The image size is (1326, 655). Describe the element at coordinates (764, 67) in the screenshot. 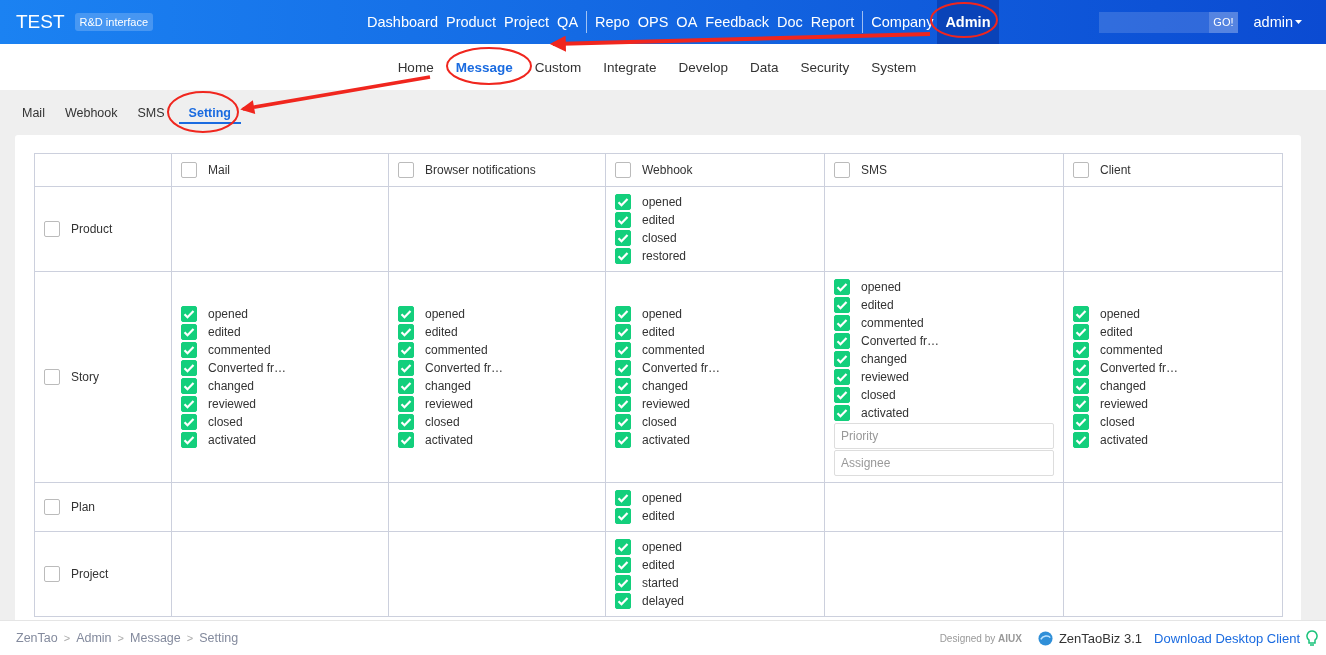

I see `sub-nav-link: Data` at that location.